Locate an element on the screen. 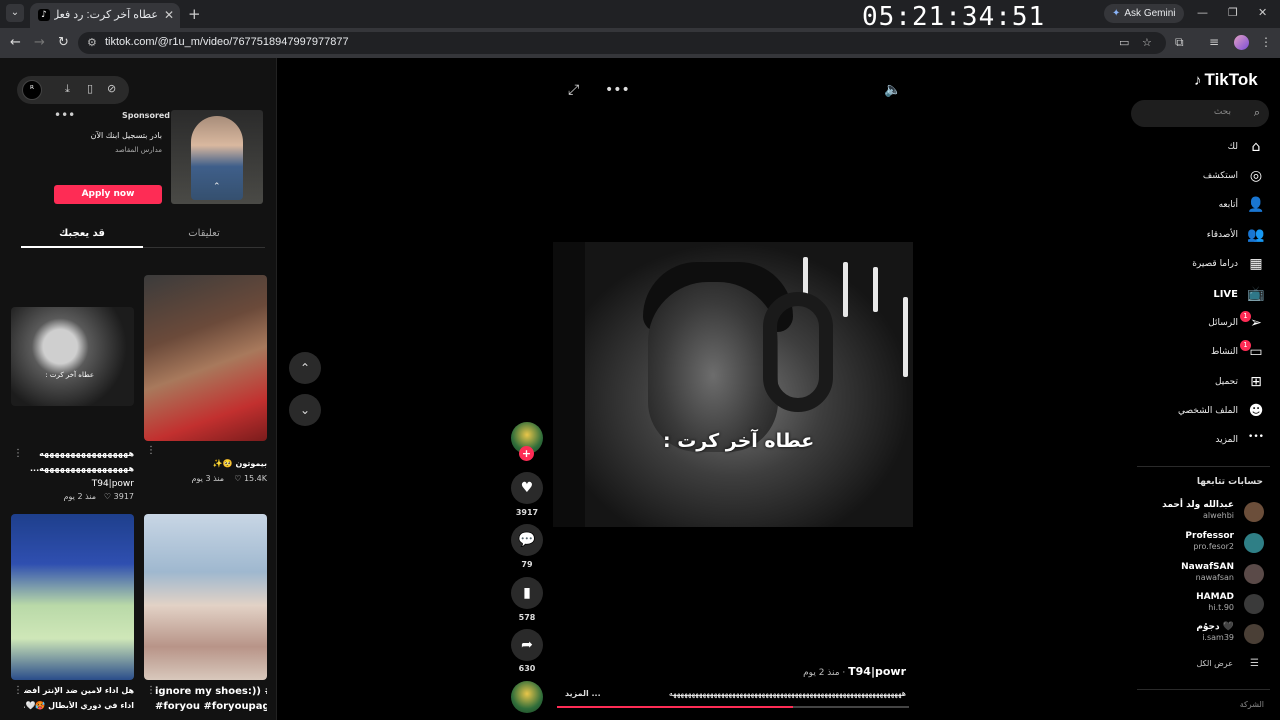  card-description: ignore my shoes:)) #fyp is located at coordinates (211, 691).